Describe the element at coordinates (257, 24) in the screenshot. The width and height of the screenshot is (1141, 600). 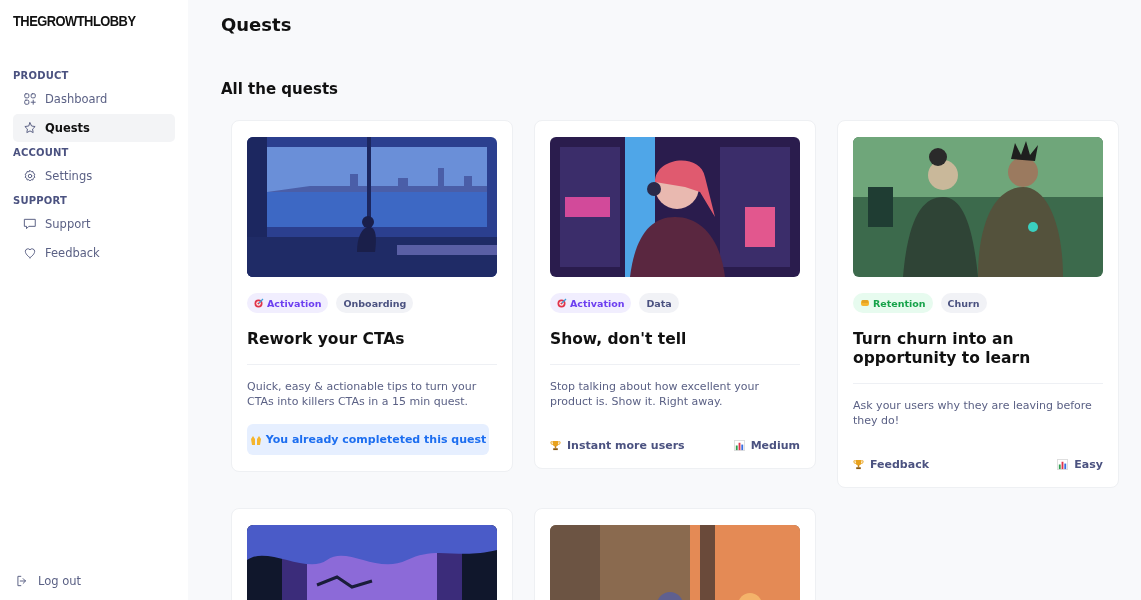
I see `page-title: Quests` at that location.